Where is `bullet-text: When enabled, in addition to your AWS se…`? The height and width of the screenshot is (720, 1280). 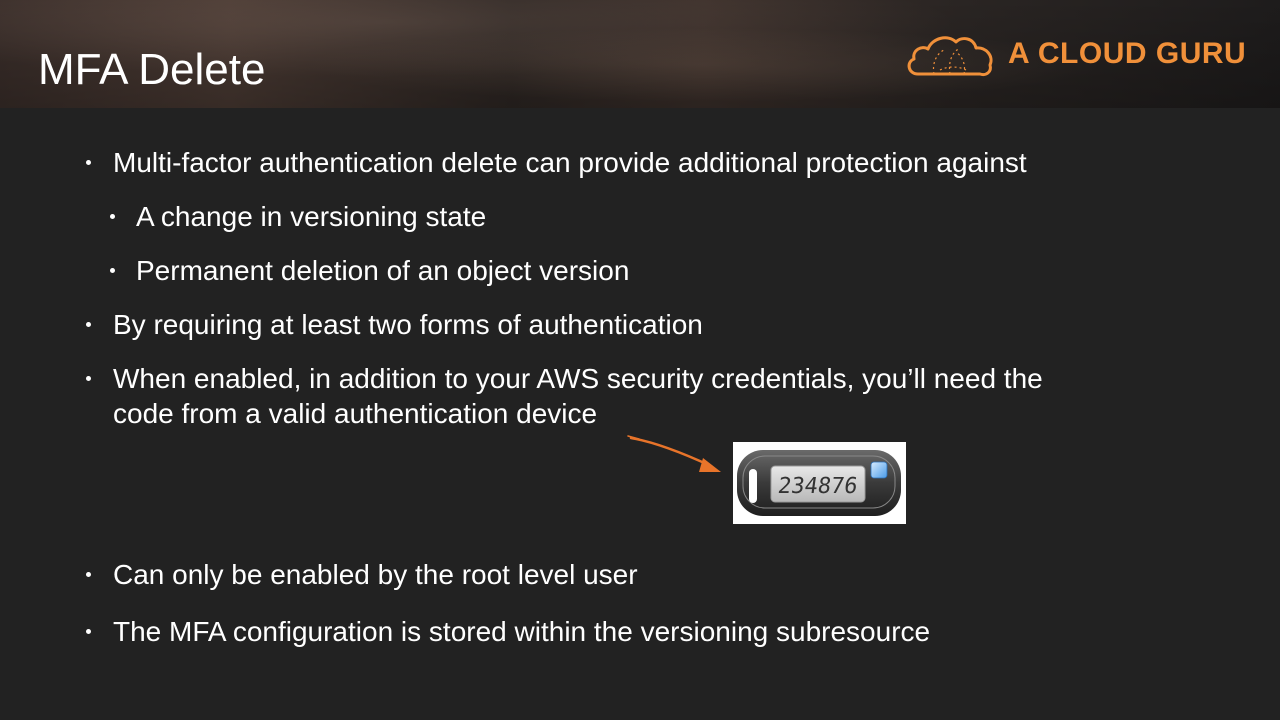 bullet-text: When enabled, in addition to your AWS se… is located at coordinates (578, 378).